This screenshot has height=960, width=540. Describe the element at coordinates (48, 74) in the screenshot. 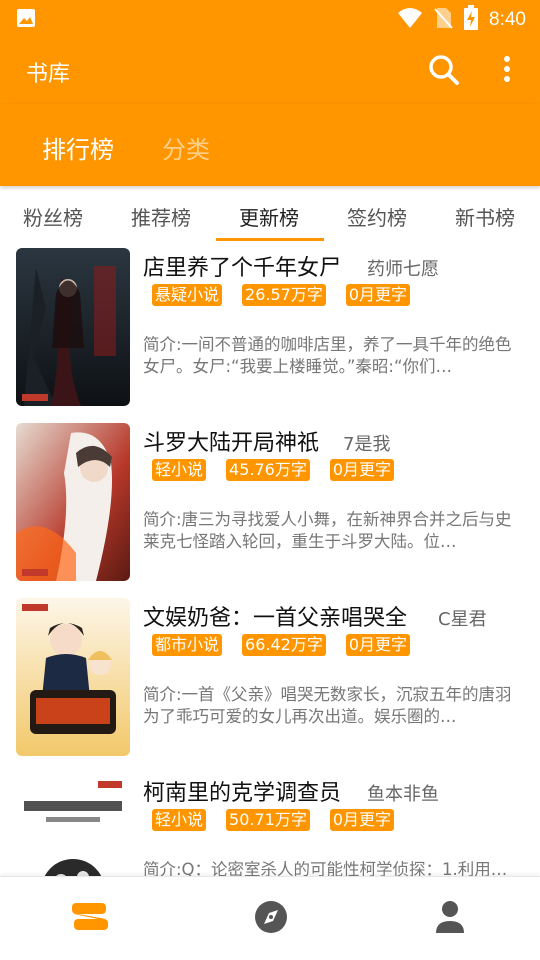

I see `page-title: 书库` at that location.